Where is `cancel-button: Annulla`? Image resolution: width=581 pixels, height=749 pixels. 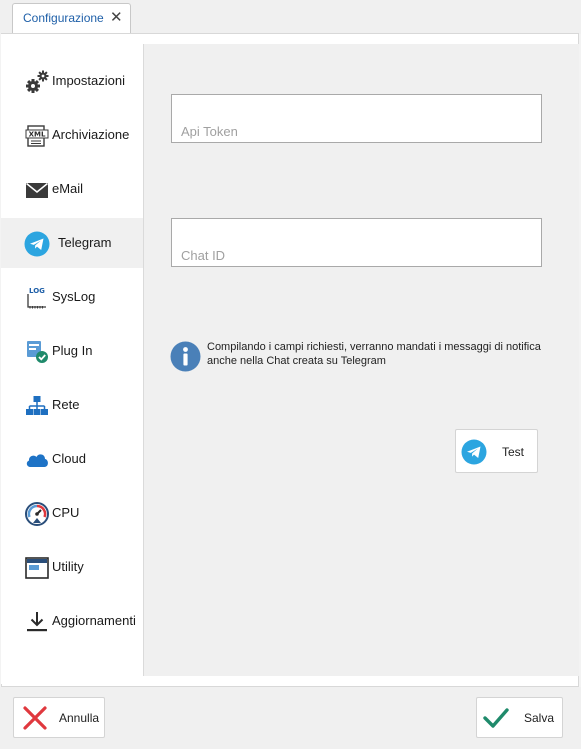
cancel-button: Annulla is located at coordinates (59, 717).